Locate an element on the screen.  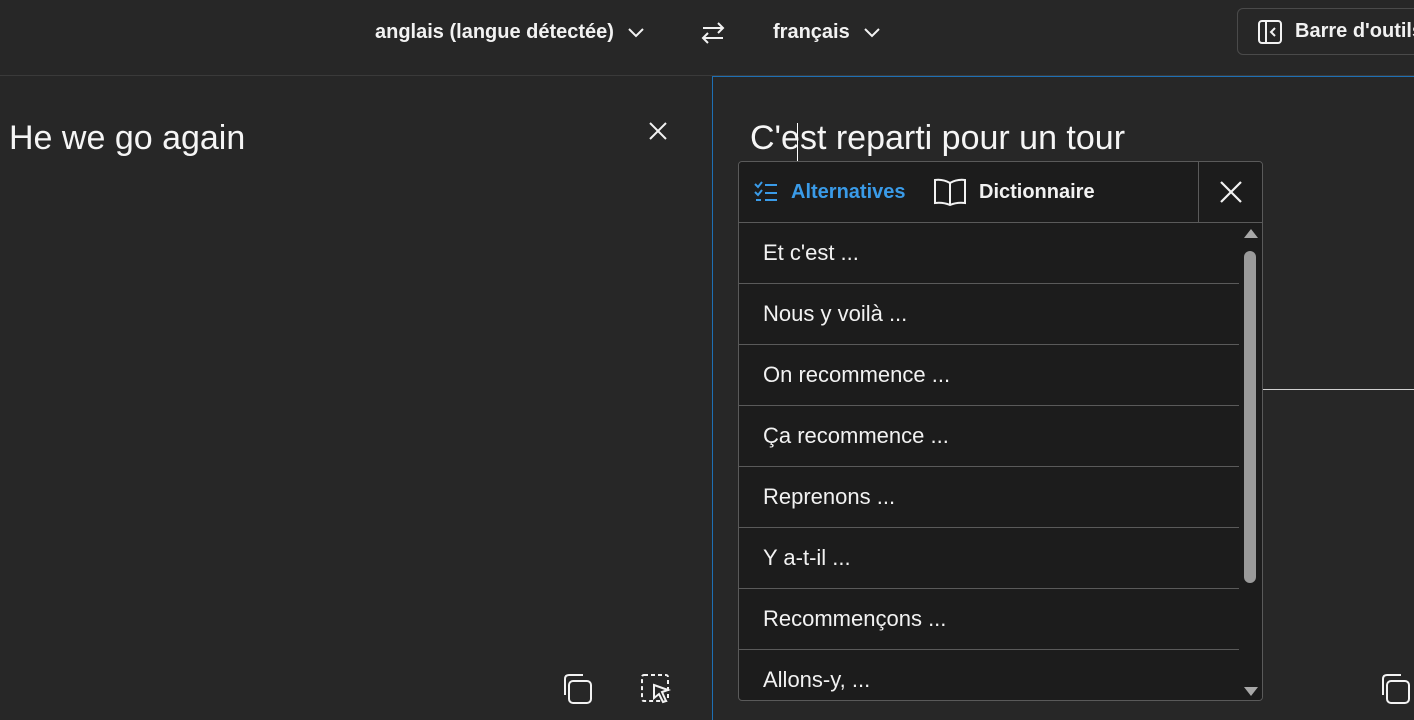
copy-target-button is located at coordinates (1395, 689).